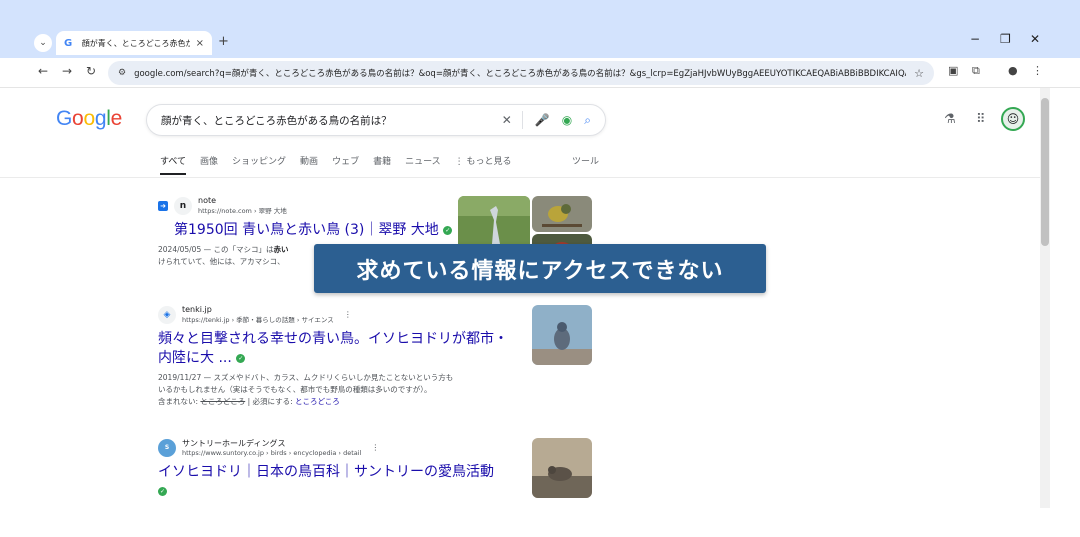  Describe the element at coordinates (234, 443) in the screenshot. I see `site-name: サントリーホールディングス` at that location.